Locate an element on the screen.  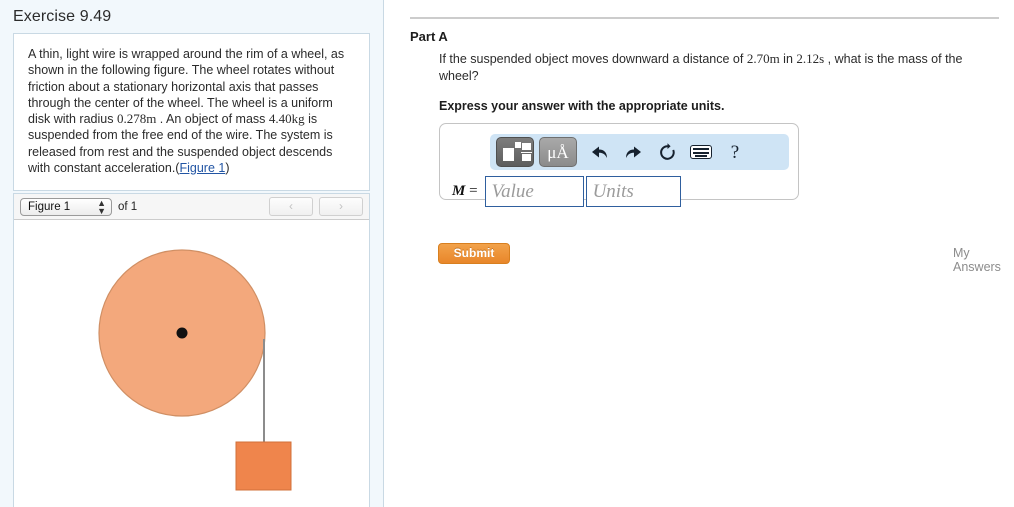
help-icon: ? is located at coordinates (735, 152).